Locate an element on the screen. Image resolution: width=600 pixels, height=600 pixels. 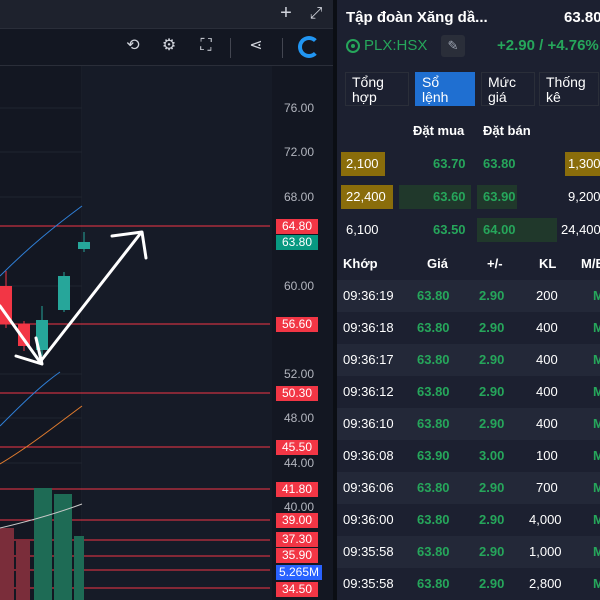
tab-label: Sổ is located at coordinates (431, 82).